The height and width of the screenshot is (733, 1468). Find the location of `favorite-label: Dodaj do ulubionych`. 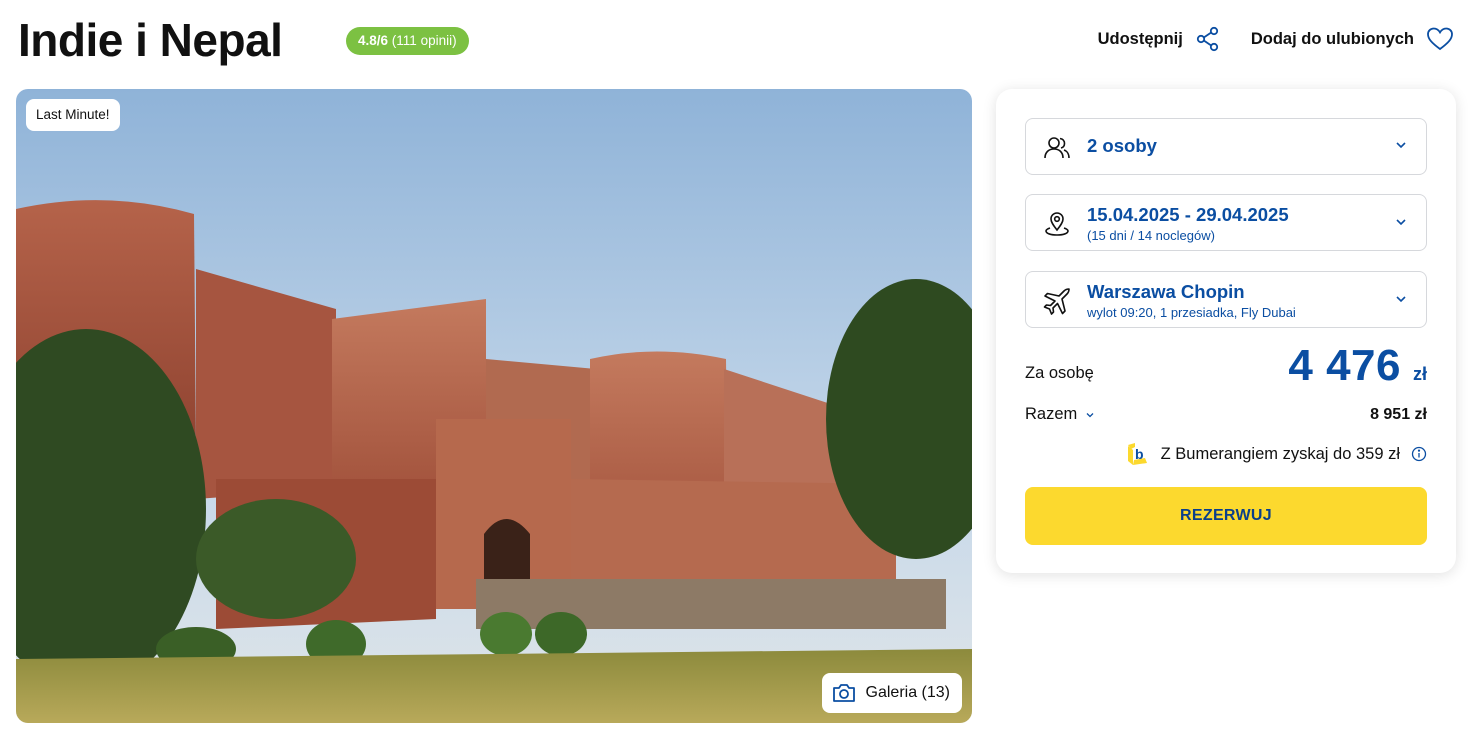

favorite-label: Dodaj do ulubionych is located at coordinates (1332, 38).